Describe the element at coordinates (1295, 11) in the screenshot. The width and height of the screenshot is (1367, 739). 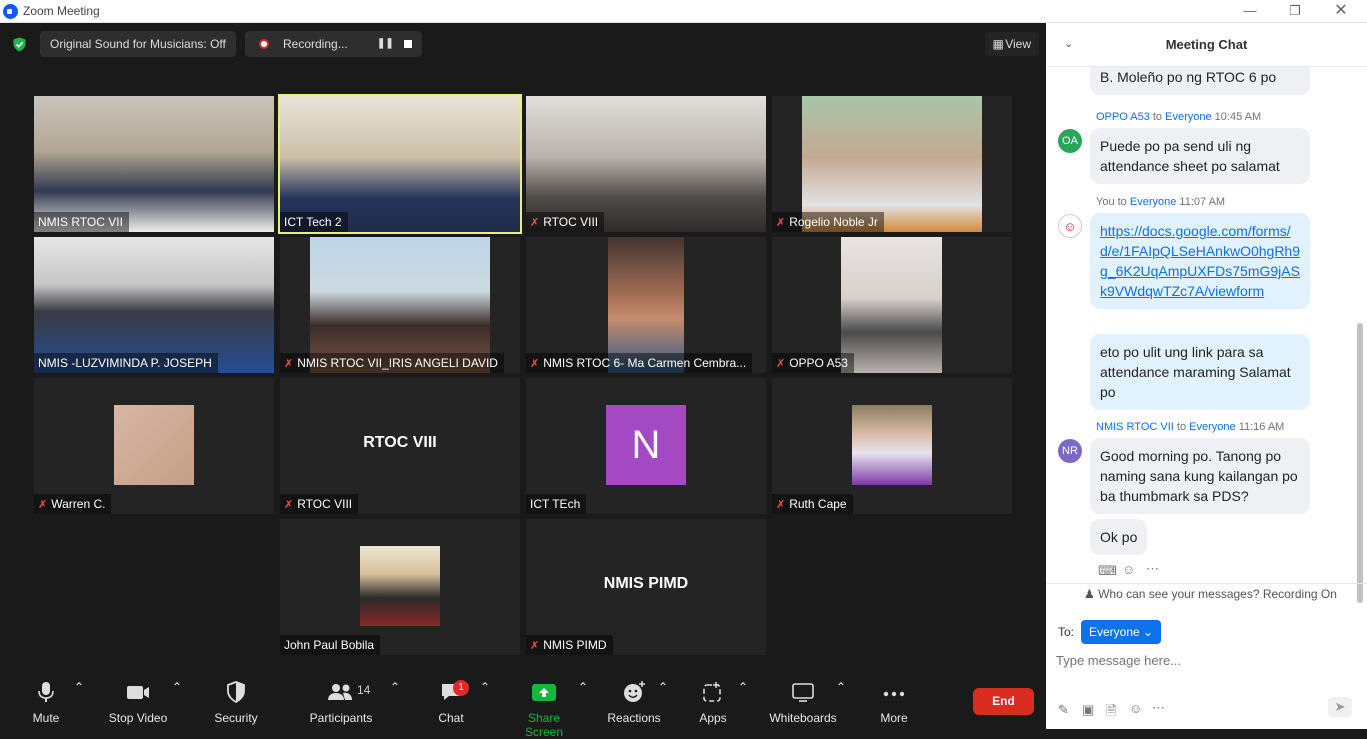
I see `restore-icon: ❐` at that location.